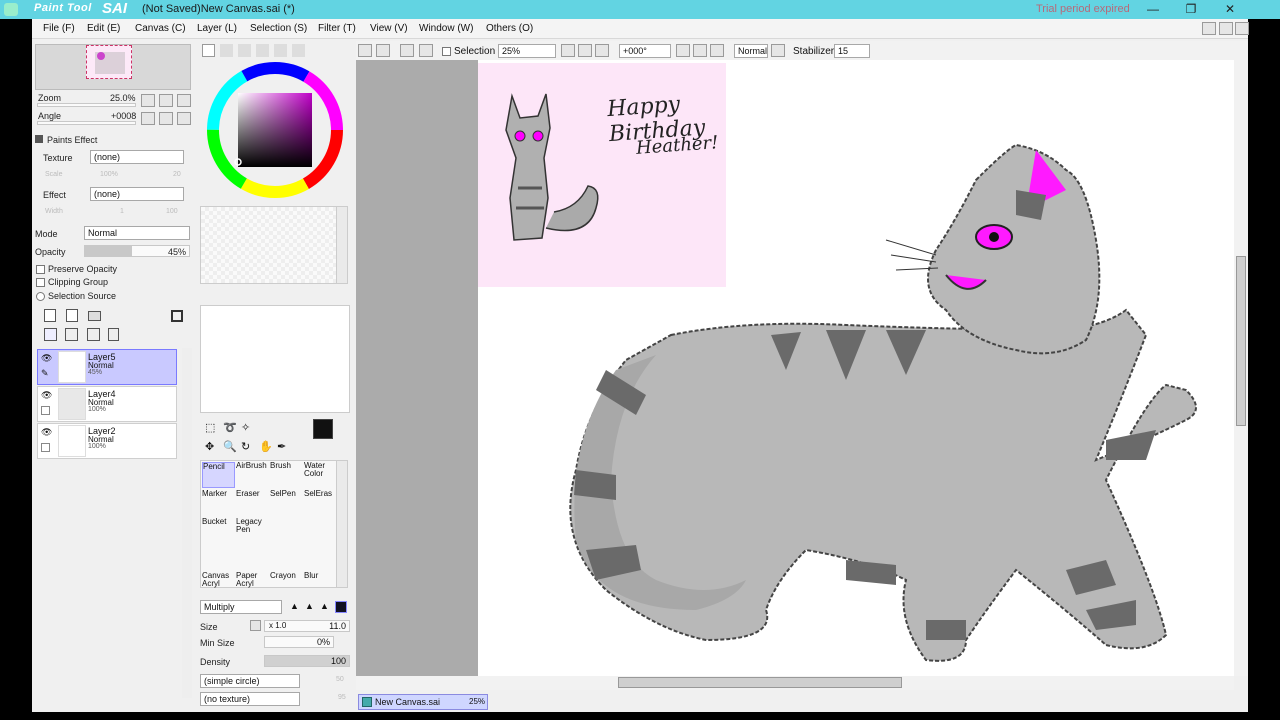 Image resolution: width=1280 pixels, height=720 pixels. Describe the element at coordinates (1153, 9) in the screenshot. I see `minimize-button: —` at that location.